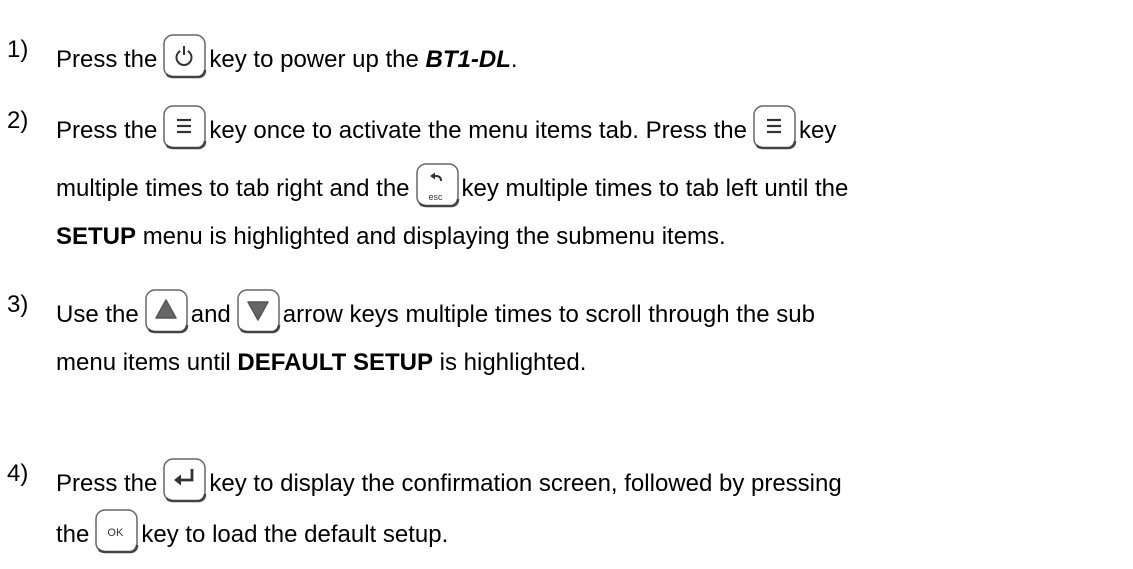 This screenshot has width=1133, height=569. I want to click on step-number: 4), so click(18, 473).